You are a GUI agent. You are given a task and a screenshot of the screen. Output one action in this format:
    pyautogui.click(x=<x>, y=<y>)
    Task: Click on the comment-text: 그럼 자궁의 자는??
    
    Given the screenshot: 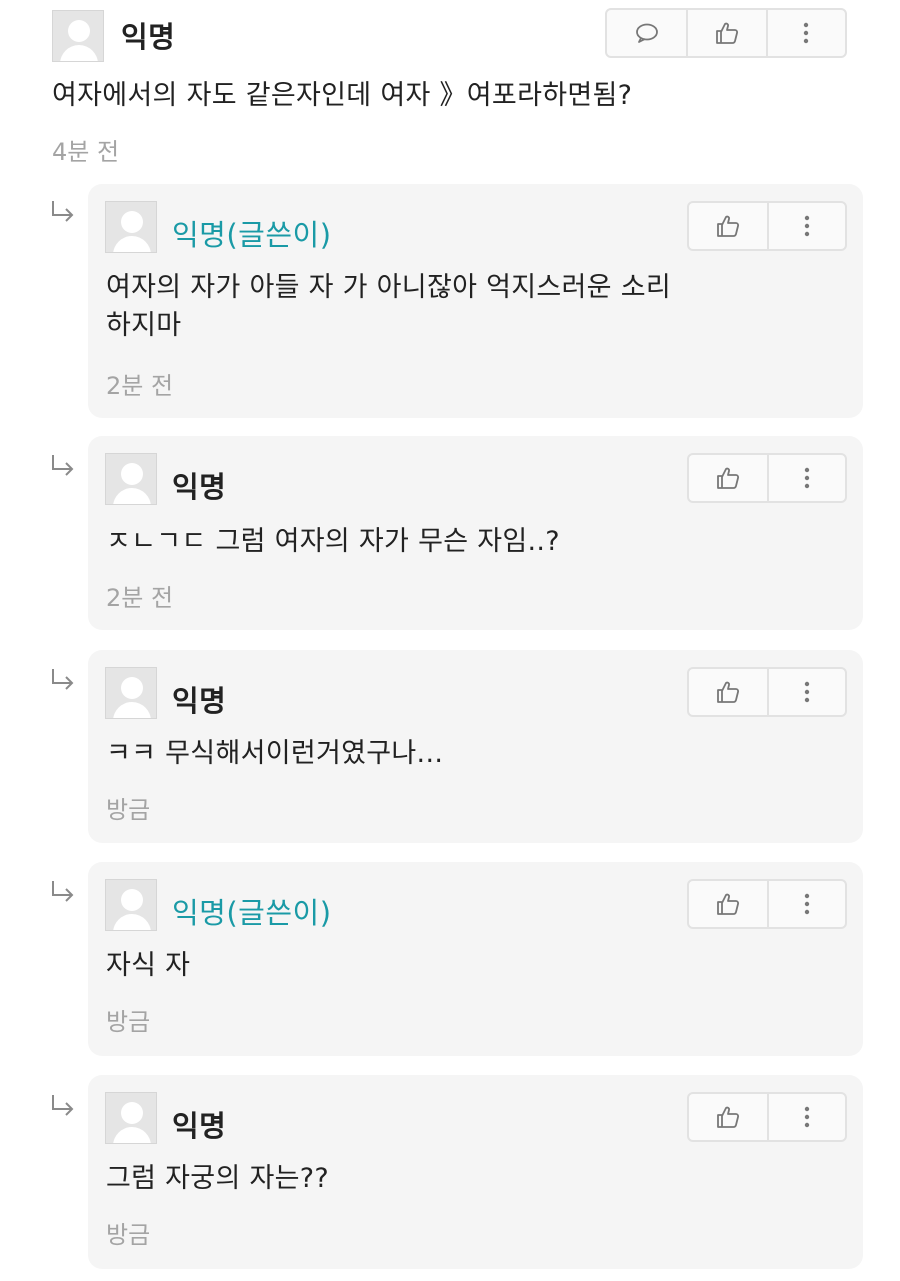 What is the action you would take?
    pyautogui.click(x=218, y=1178)
    